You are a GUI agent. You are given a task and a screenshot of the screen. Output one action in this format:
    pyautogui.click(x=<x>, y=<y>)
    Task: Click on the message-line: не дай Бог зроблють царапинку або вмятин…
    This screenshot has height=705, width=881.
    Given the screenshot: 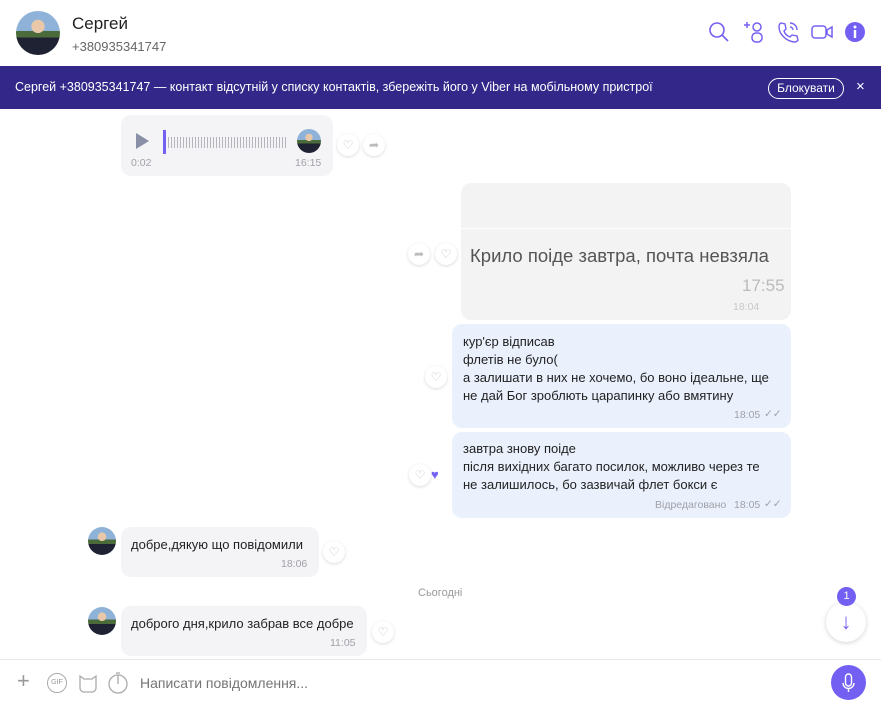 What is the action you would take?
    pyautogui.click(x=598, y=395)
    